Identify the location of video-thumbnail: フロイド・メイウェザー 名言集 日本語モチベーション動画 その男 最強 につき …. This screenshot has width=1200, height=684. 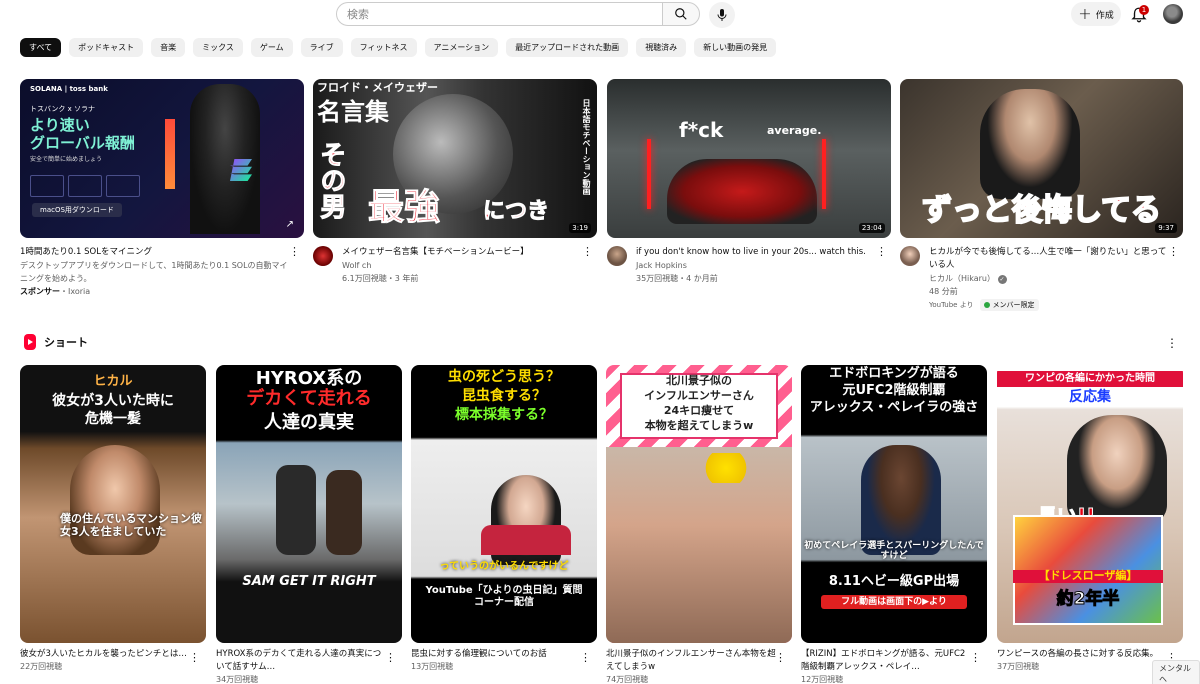
(455, 158).